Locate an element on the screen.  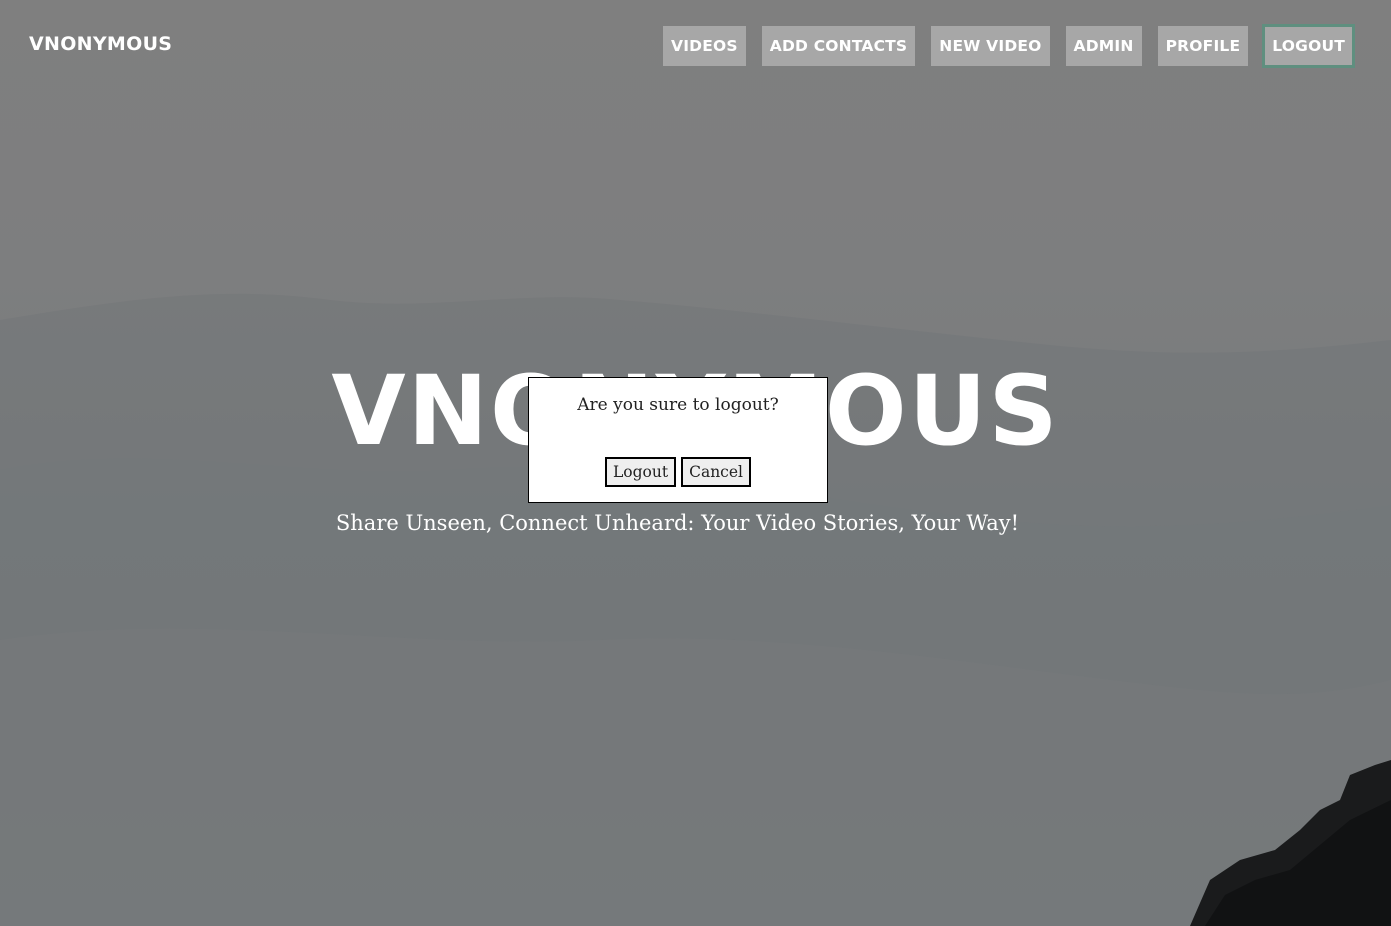
nav-profile-button: PROFILE is located at coordinates (1203, 46).